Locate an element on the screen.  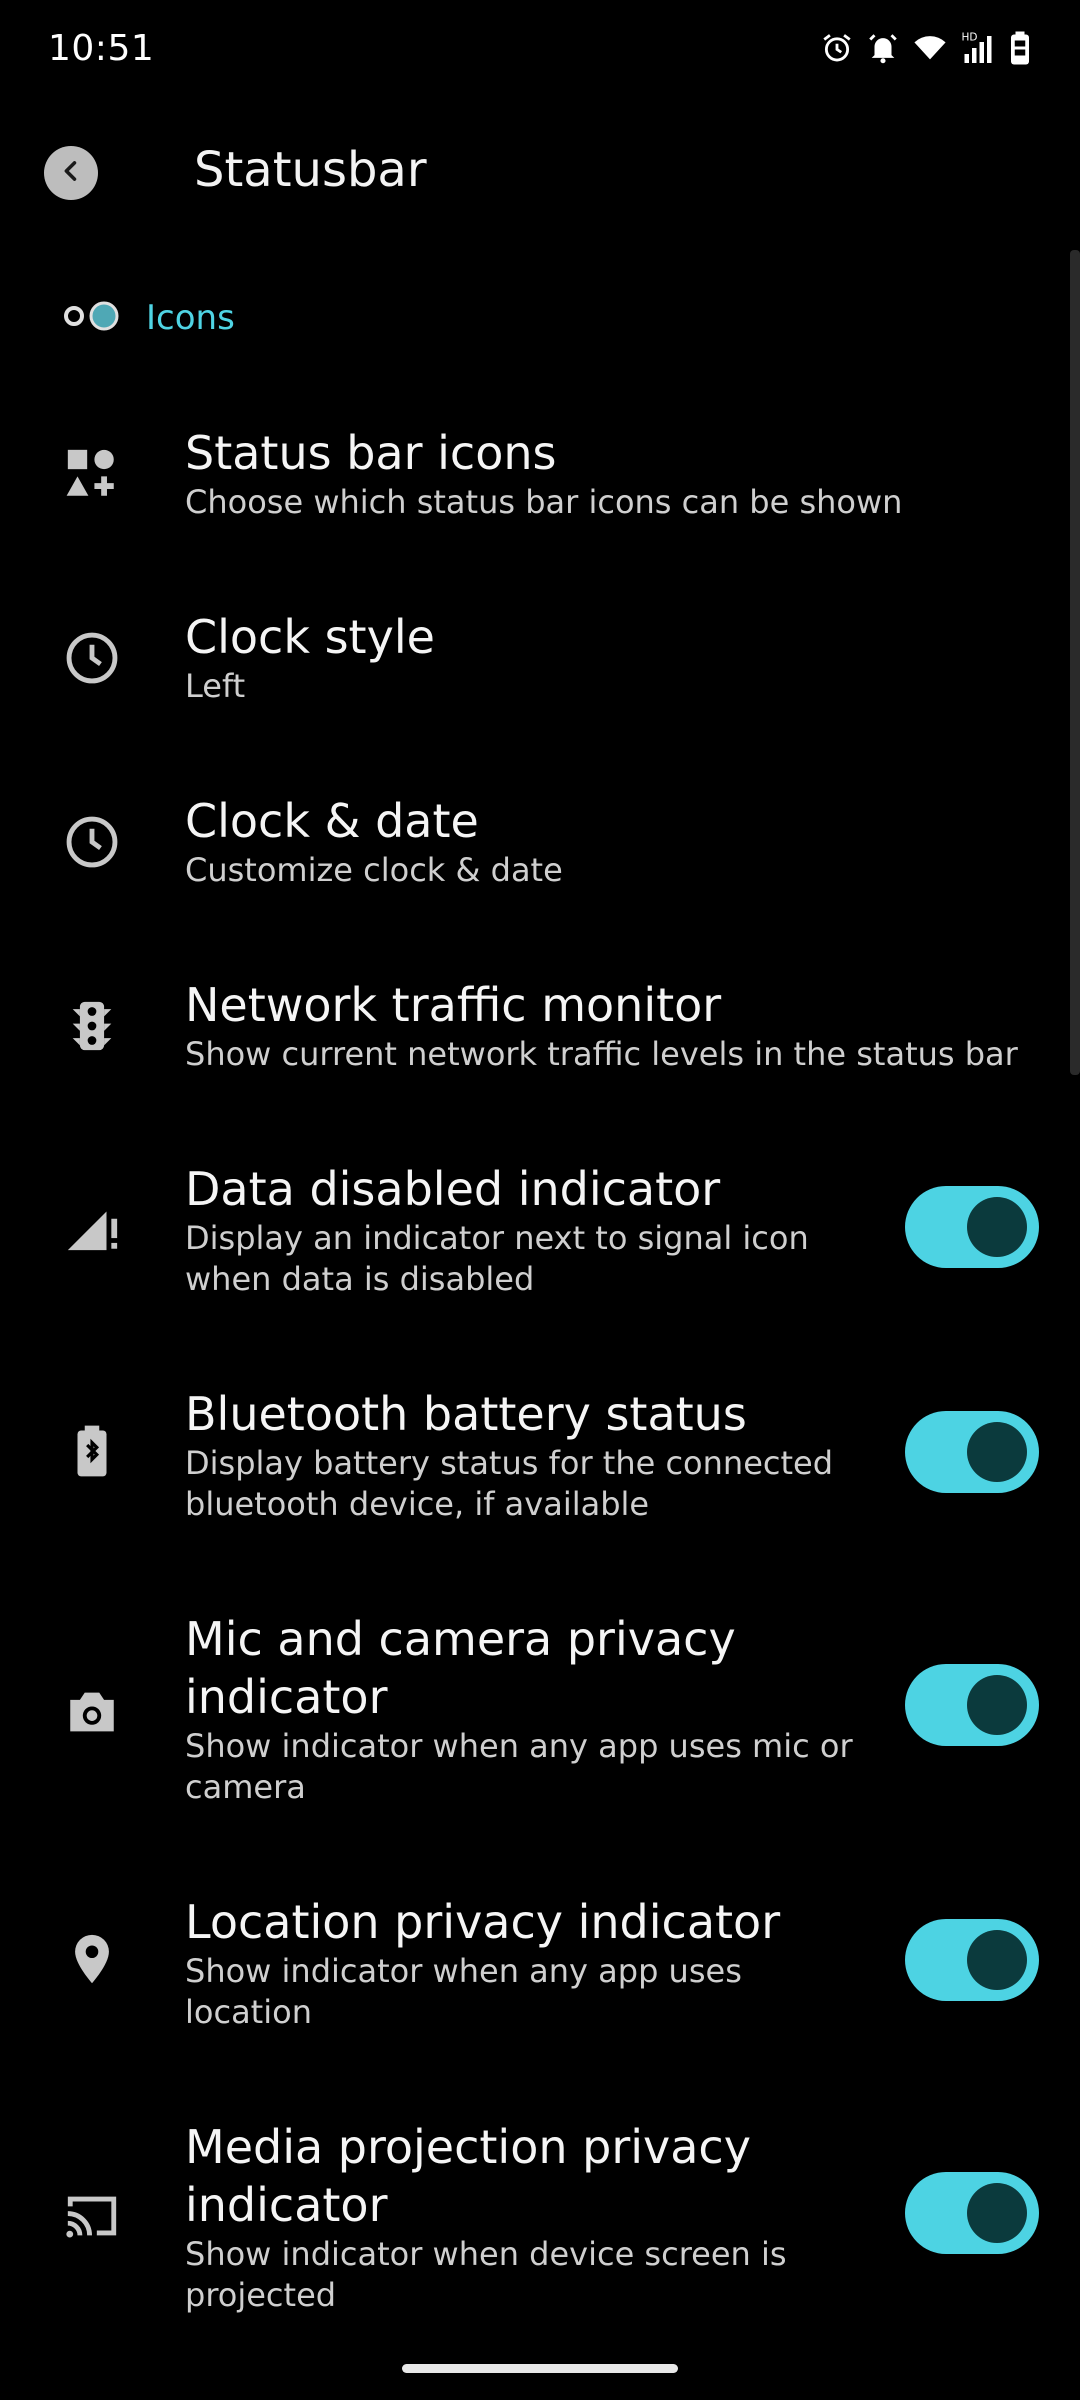
pref-title: Location privacy indicator is located at coordinates (483, 1922).